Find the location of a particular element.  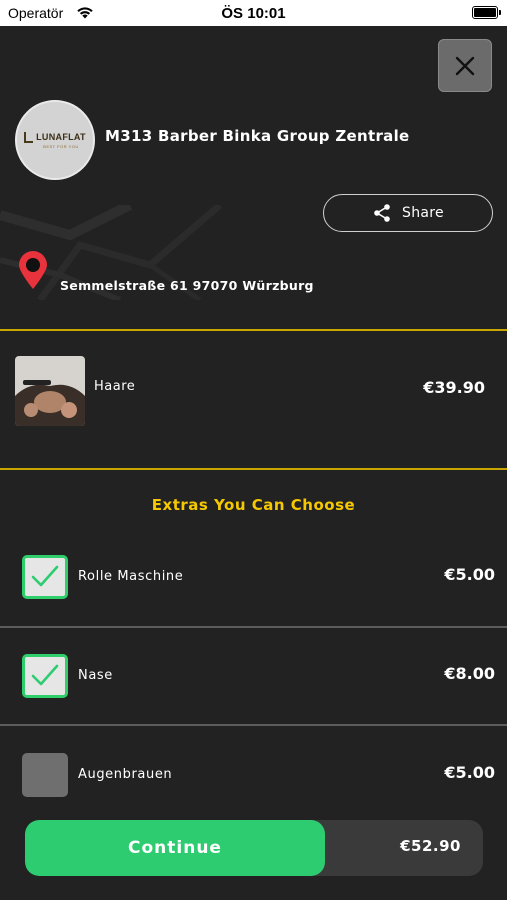

share-button: Share is located at coordinates (408, 213).